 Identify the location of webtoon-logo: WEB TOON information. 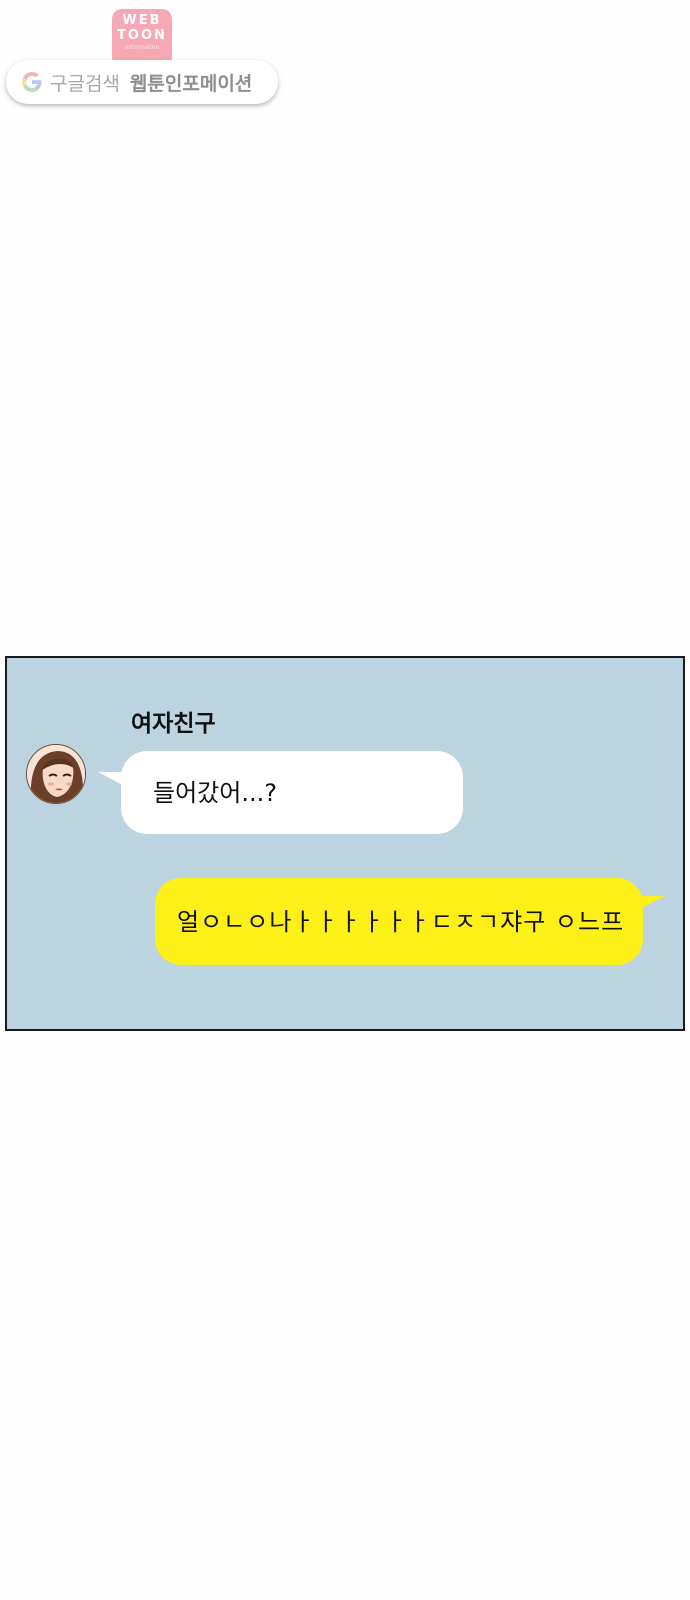
(142, 38).